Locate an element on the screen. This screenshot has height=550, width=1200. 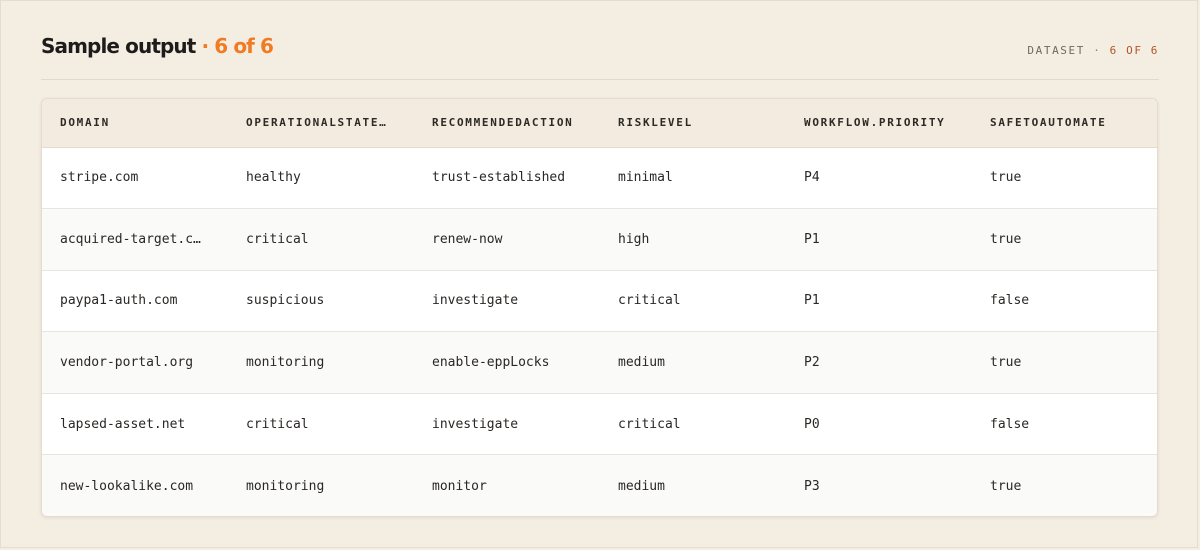
page-title: Sample output · 6 of 6 is located at coordinates (157, 46).